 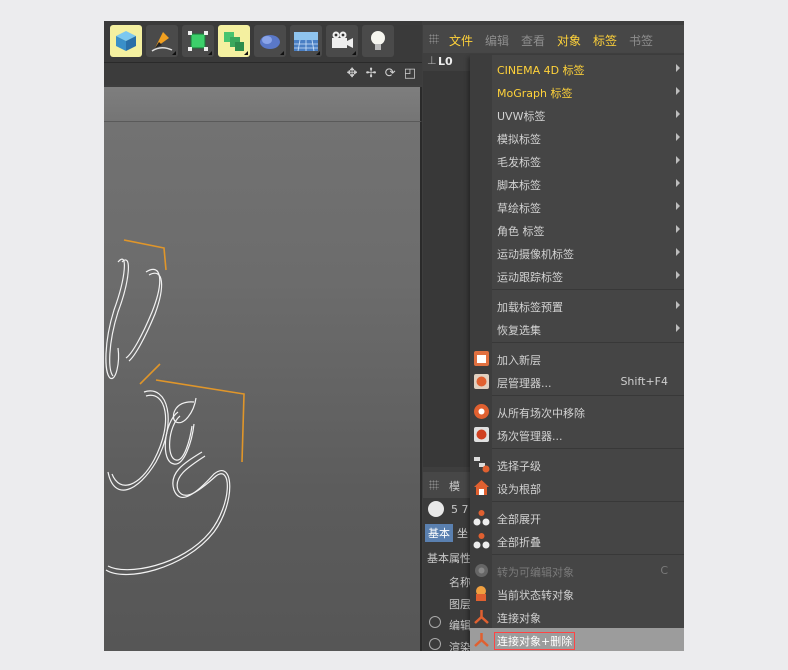 What do you see at coordinates (541, 70) in the screenshot?
I see `menu-item-label: CINEMA 4D 标签` at bounding box center [541, 70].